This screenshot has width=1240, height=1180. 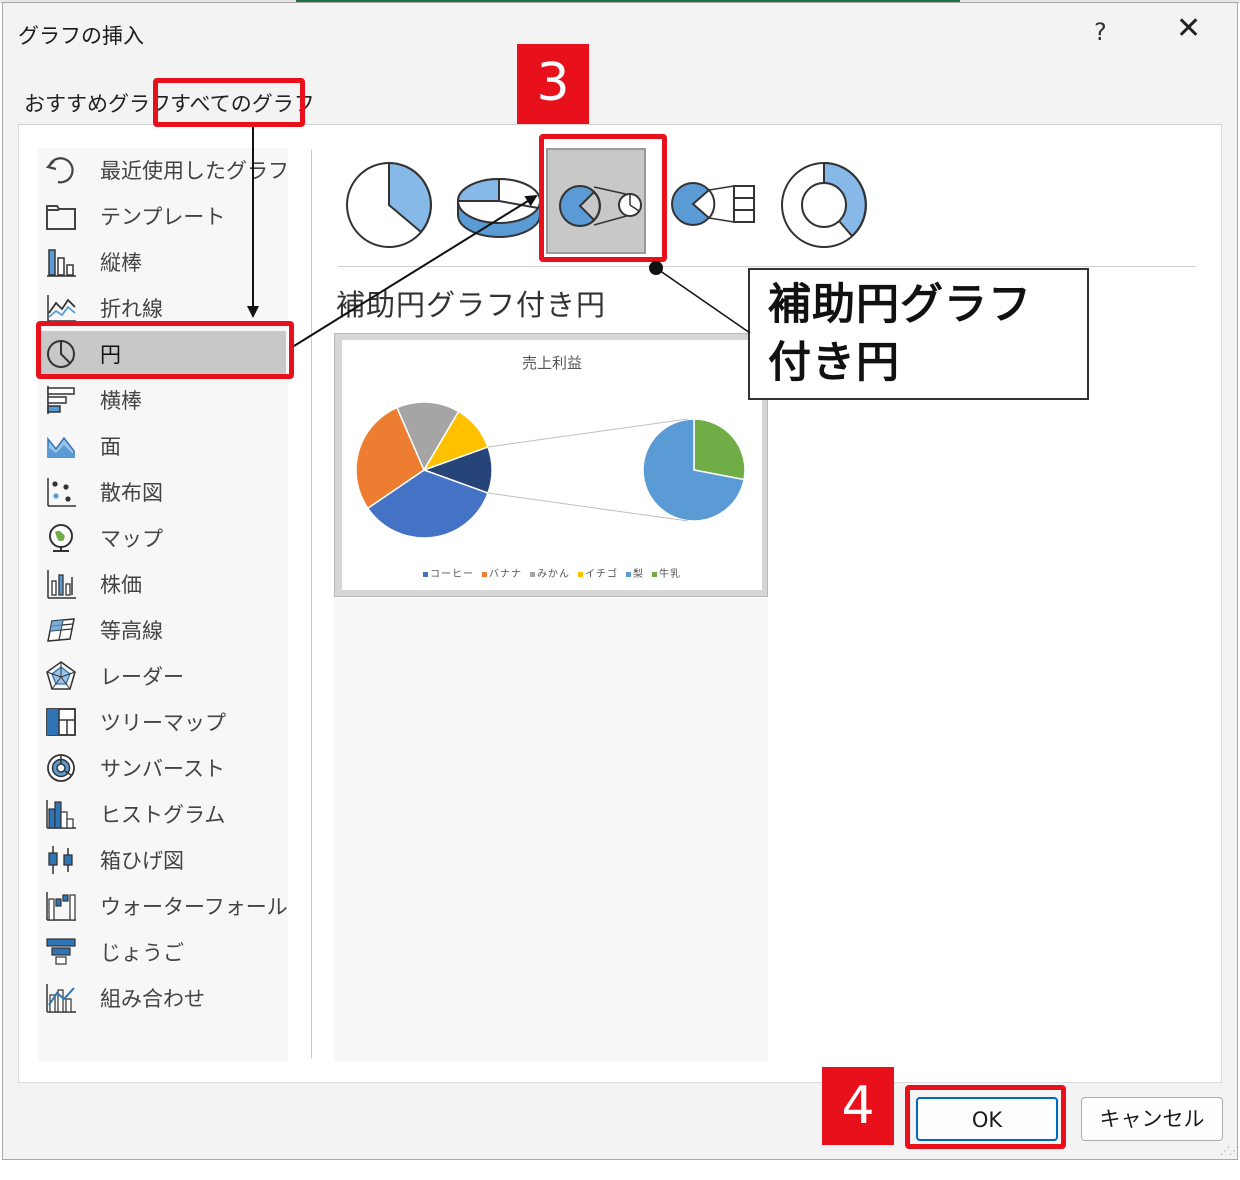 What do you see at coordinates (415, 270) in the screenshot?
I see `arrow-pie-to-subtype` at bounding box center [415, 270].